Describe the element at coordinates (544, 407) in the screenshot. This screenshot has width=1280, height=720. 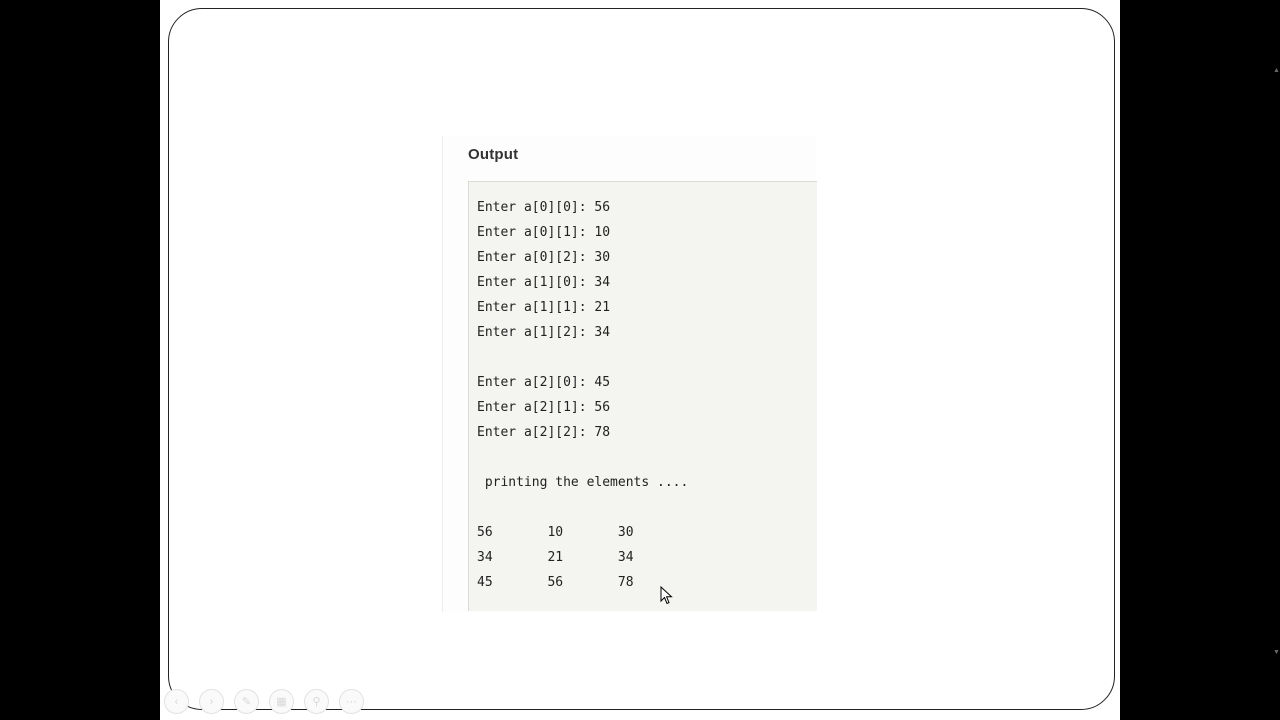
I see `console-line: Enter a[2][1]: 56` at that location.